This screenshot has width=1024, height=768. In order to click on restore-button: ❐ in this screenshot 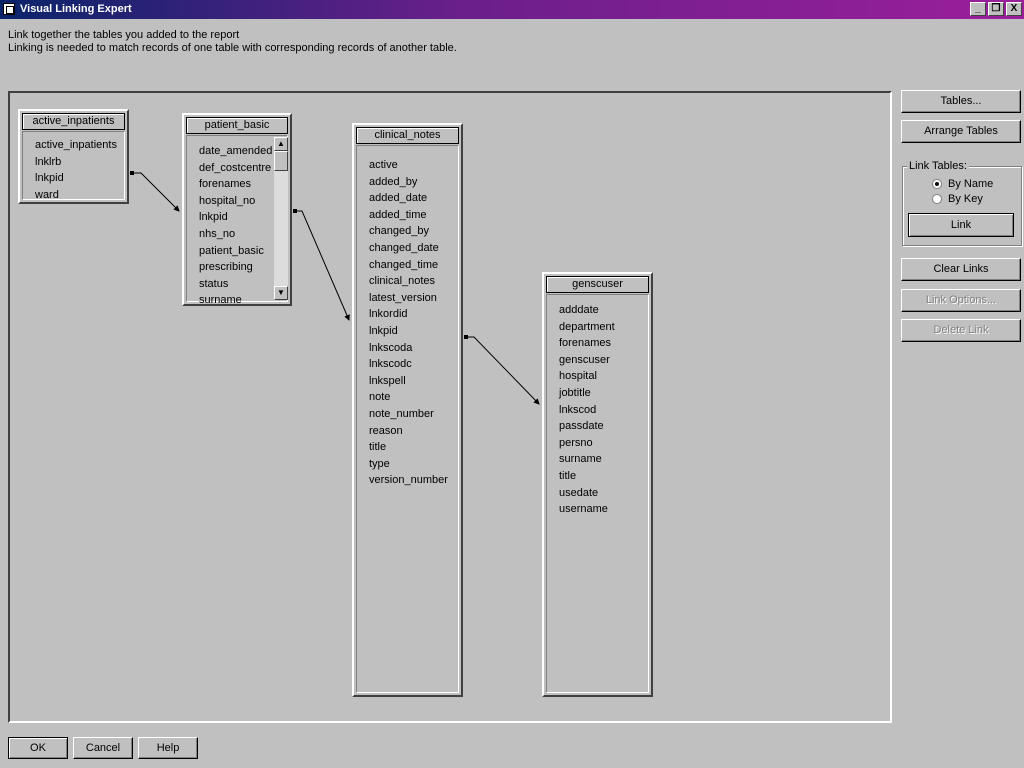, I will do `click(996, 9)`.